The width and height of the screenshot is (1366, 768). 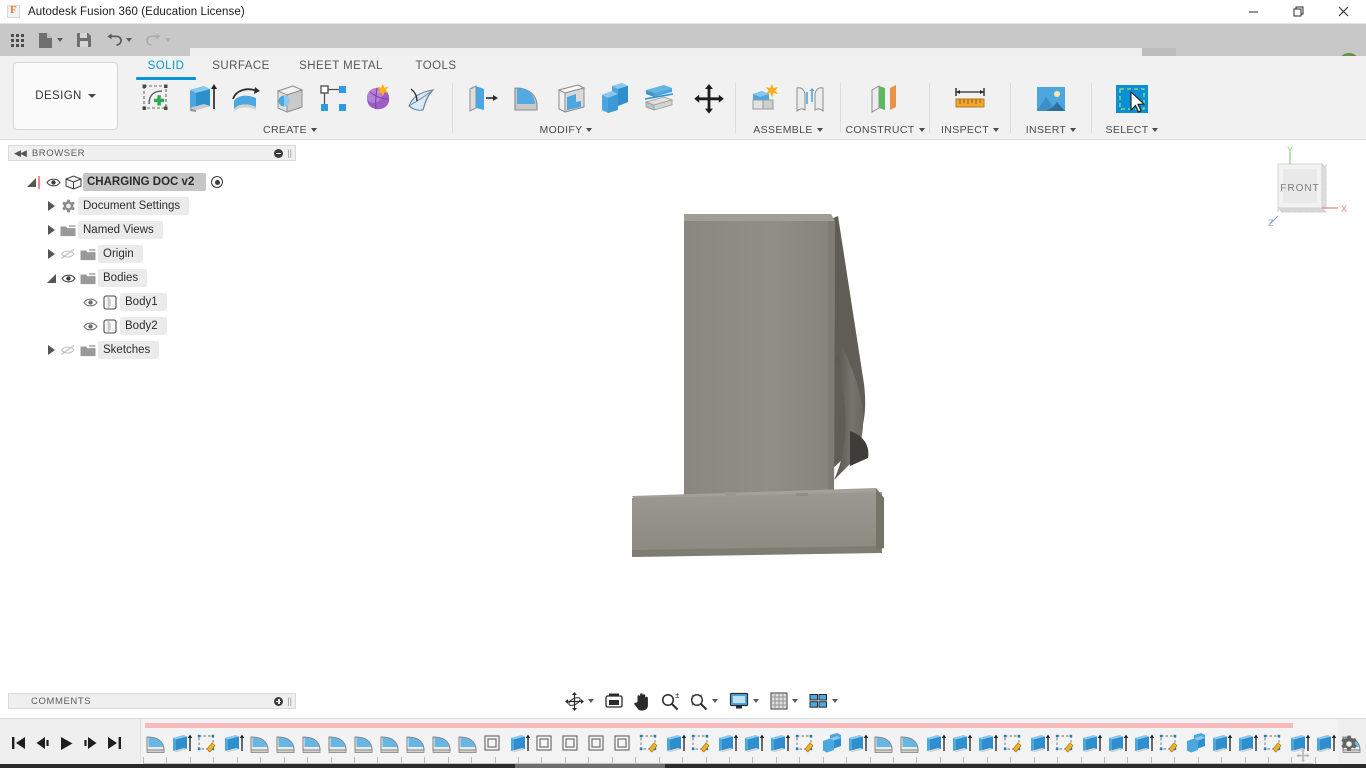 I want to click on zoom-fit-icon, so click(x=696, y=701).